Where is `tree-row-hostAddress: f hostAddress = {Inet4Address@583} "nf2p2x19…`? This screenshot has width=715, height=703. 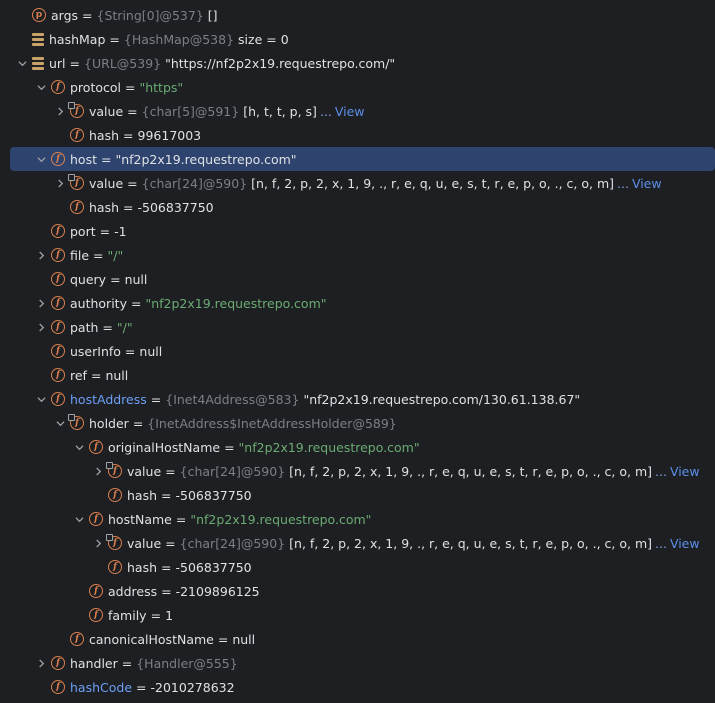 tree-row-hostAddress: f hostAddress = {Inet4Address@583} "nf2p2x19… is located at coordinates (357, 399).